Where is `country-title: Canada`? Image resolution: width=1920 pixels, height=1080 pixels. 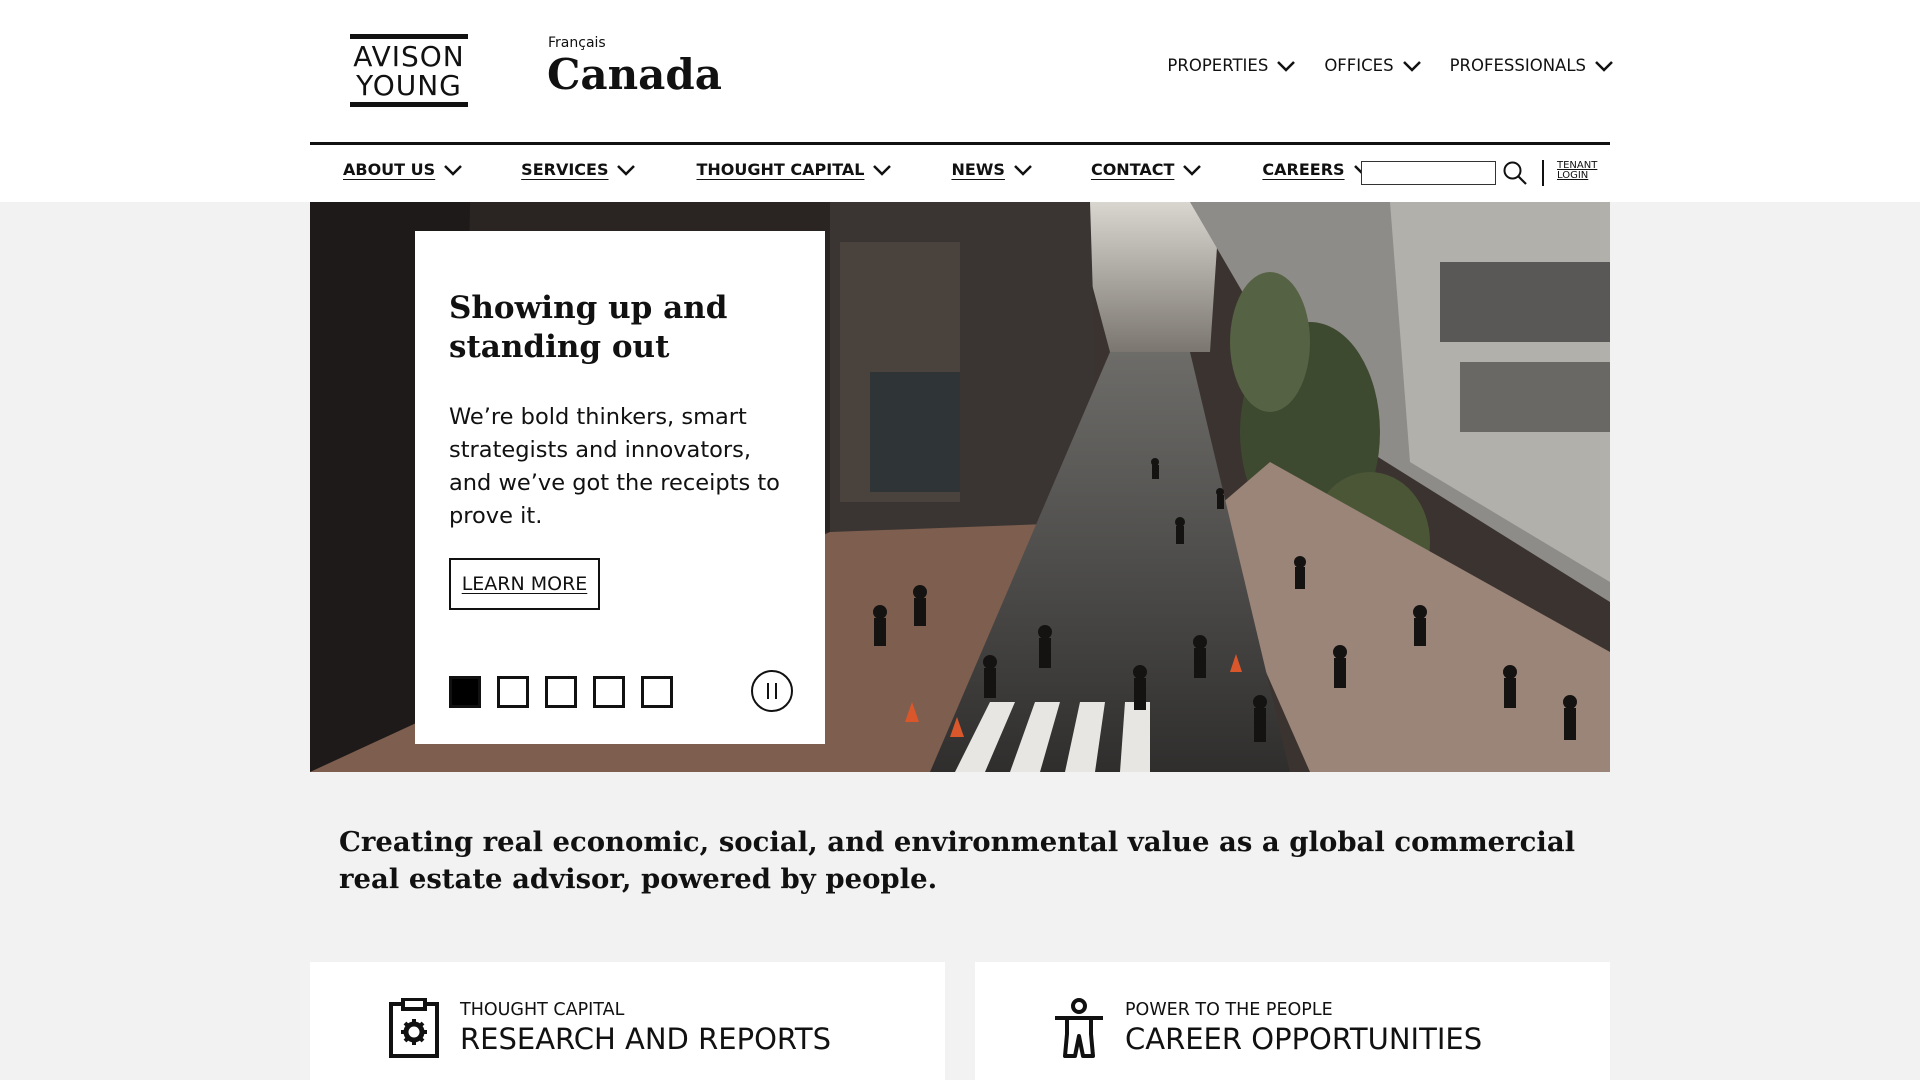 country-title: Canada is located at coordinates (634, 74).